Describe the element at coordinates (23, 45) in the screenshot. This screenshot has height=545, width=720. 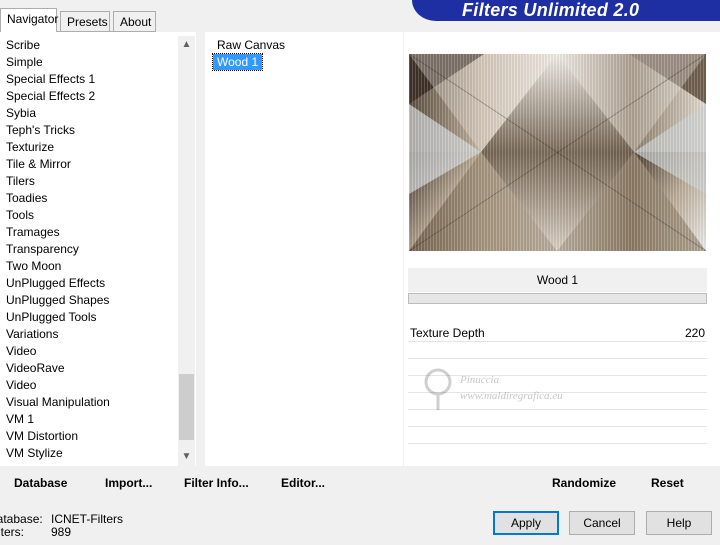
I see `category-item: Scribe` at that location.